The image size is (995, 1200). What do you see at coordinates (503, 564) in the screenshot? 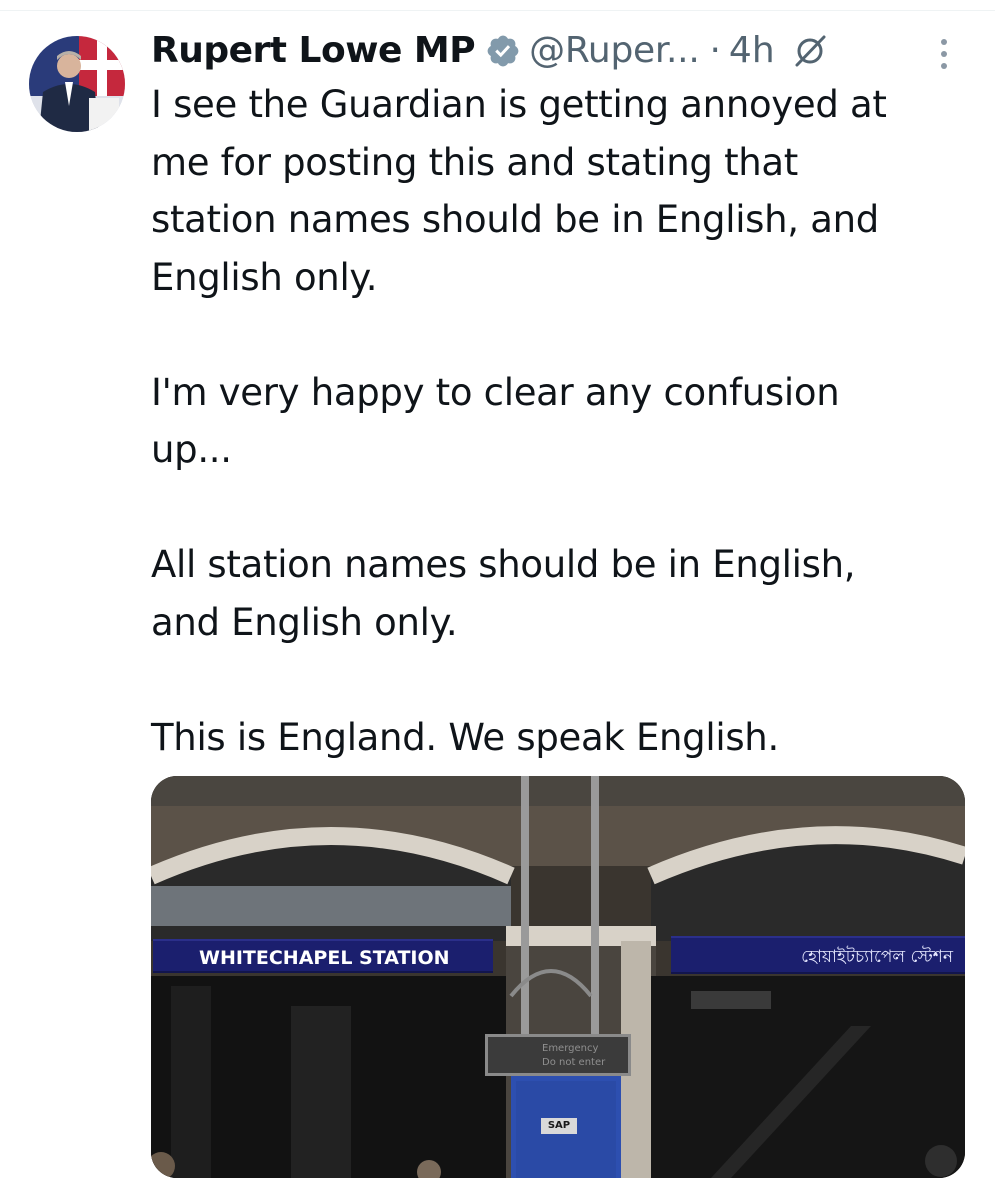
I see `tweet-line: All station names should be in English,` at bounding box center [503, 564].